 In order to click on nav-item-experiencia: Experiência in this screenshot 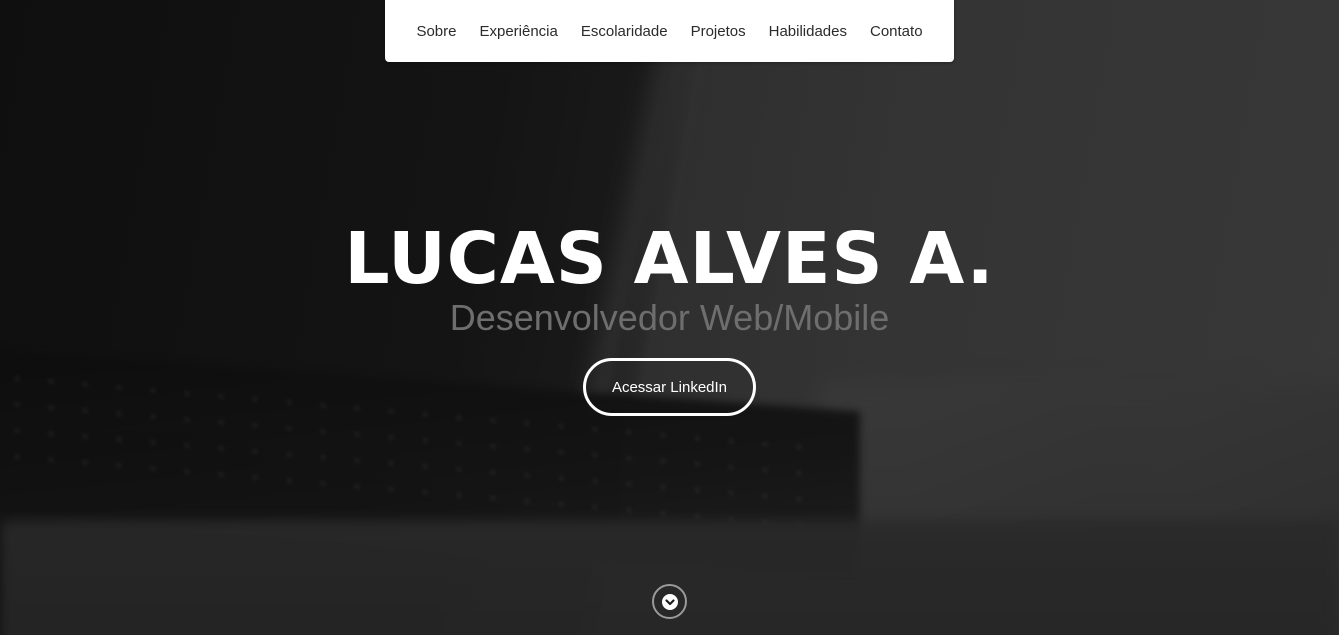, I will do `click(518, 31)`.